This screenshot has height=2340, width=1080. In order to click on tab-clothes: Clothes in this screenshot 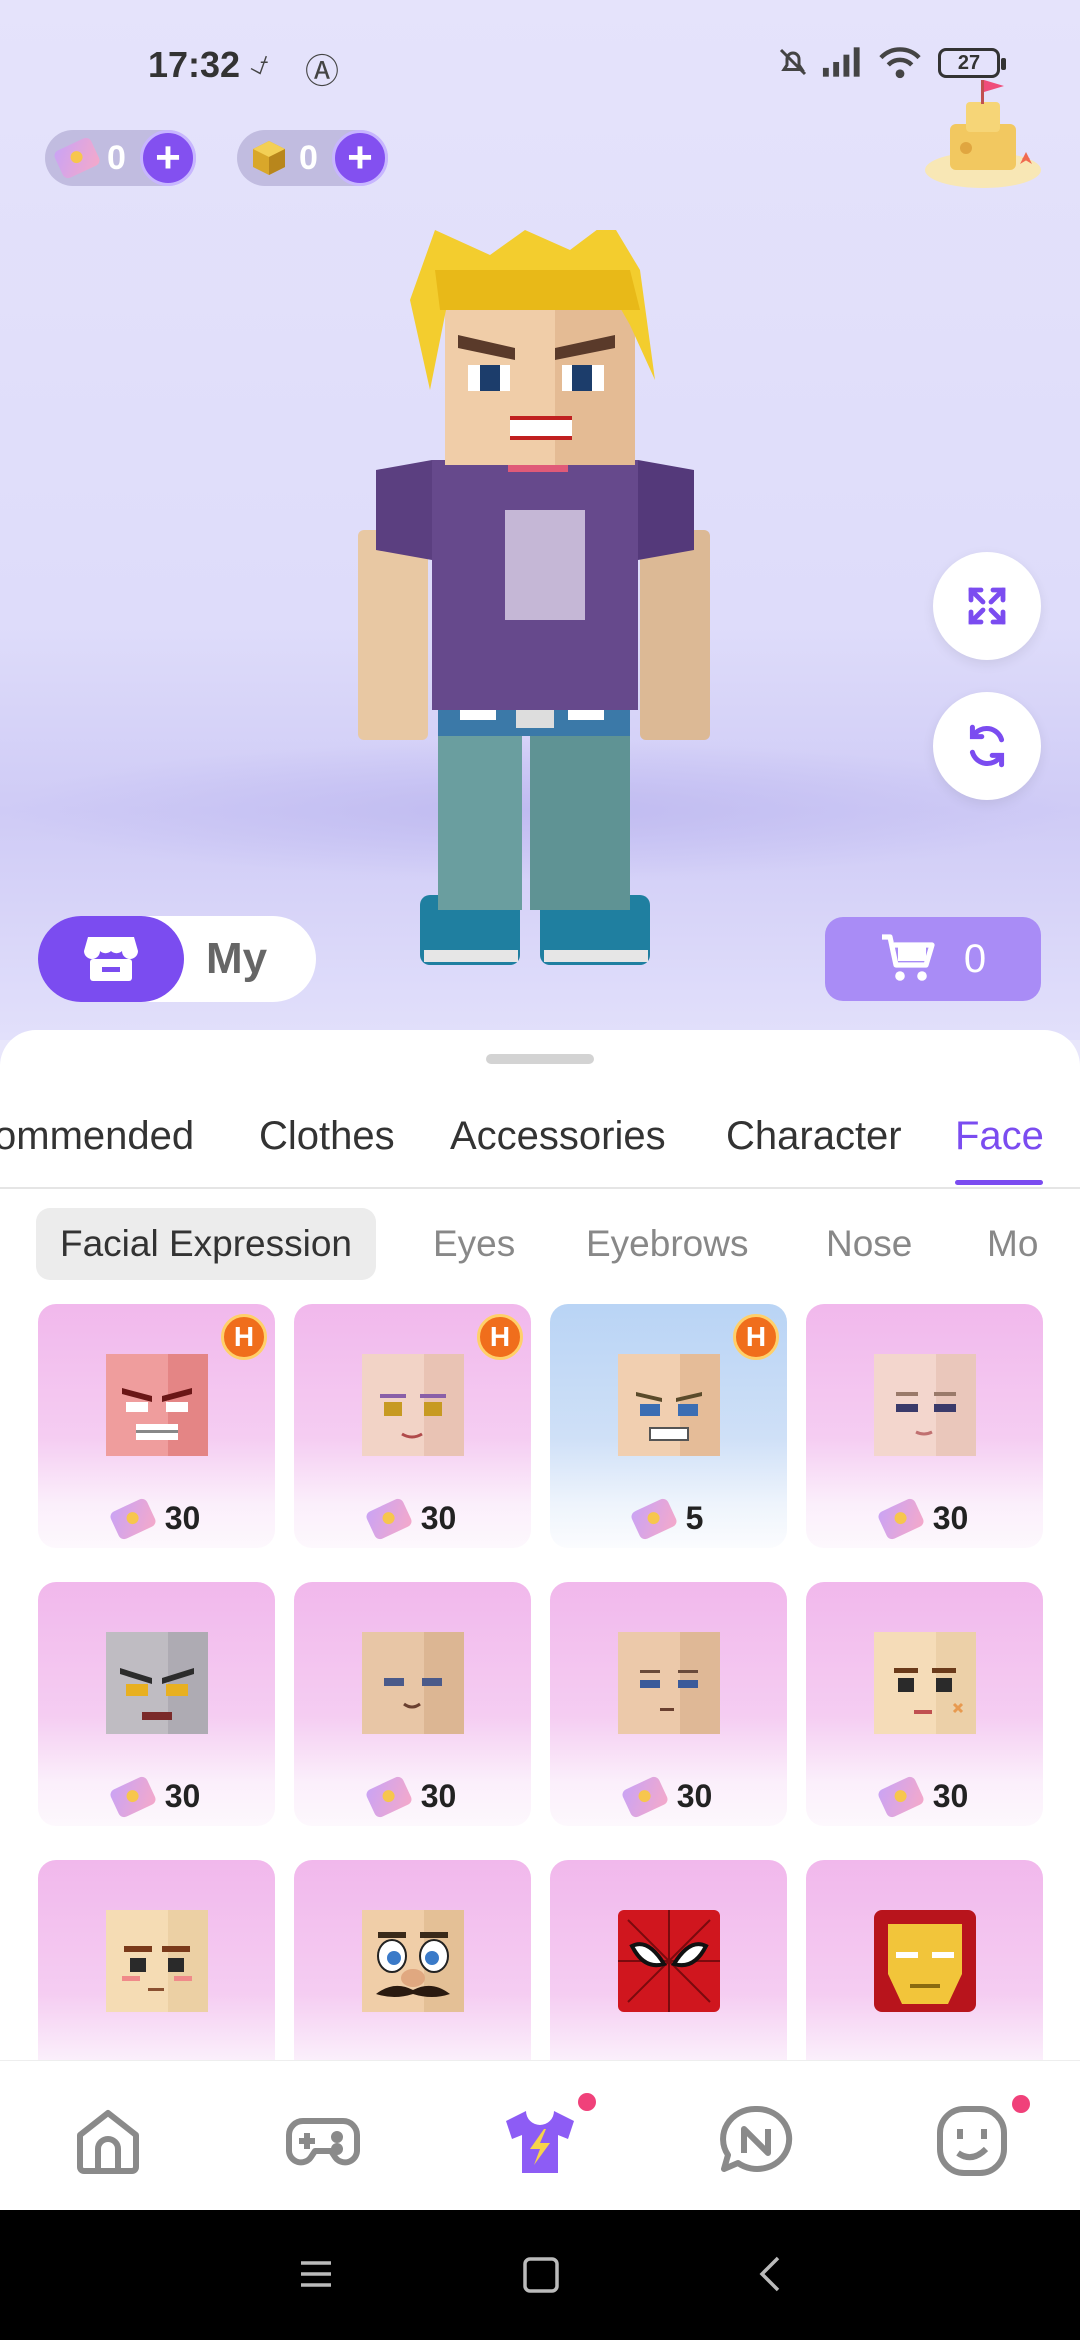, I will do `click(327, 1136)`.